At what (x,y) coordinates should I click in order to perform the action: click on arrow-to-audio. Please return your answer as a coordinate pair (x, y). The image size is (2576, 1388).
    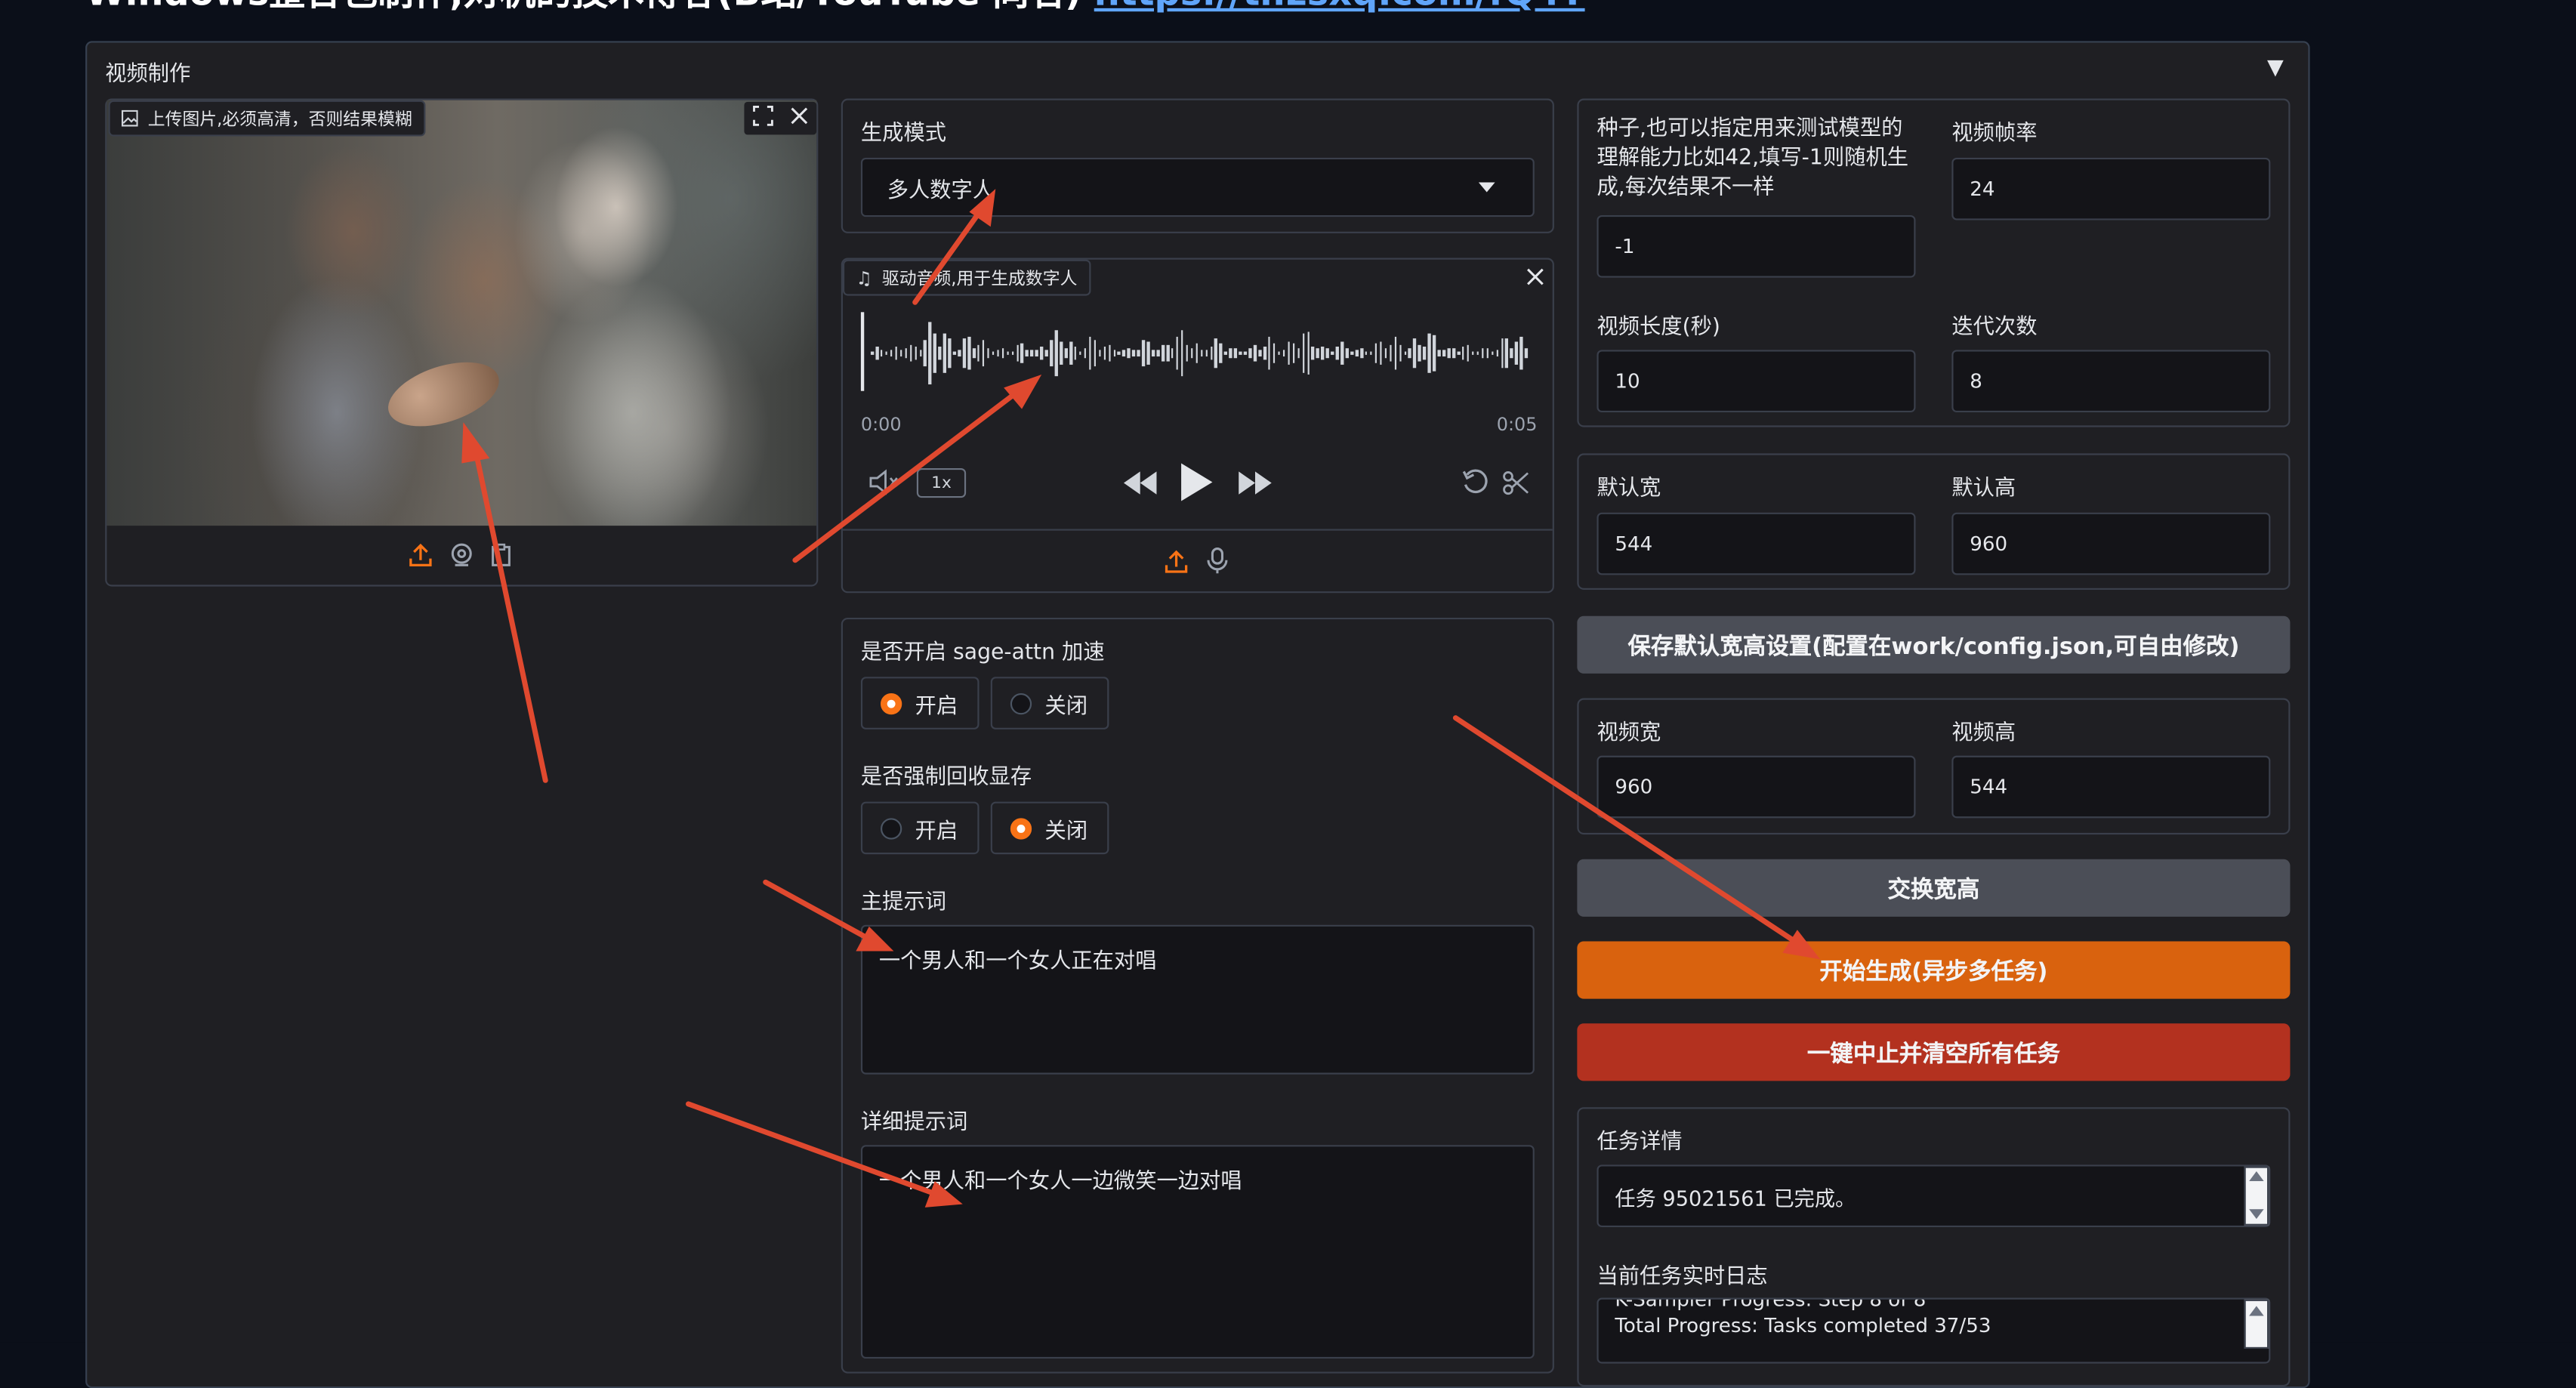
    Looking at the image, I should click on (917, 468).